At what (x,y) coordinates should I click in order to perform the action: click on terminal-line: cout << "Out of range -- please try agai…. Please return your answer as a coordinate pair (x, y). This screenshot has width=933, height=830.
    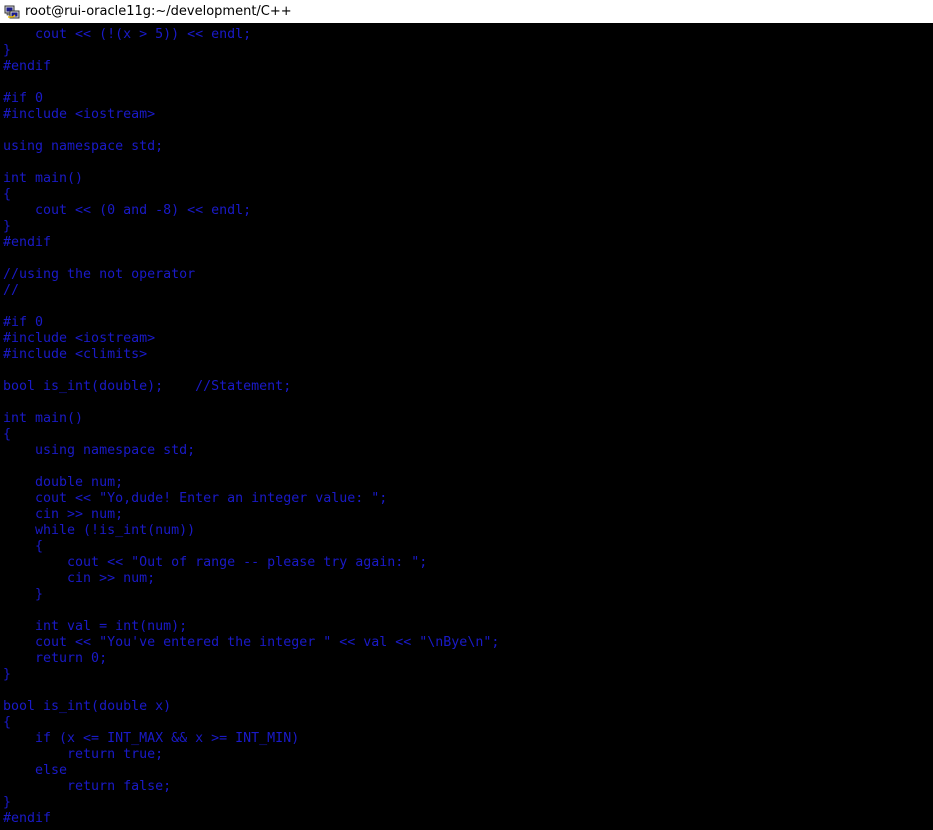
    Looking at the image, I should click on (215, 562).